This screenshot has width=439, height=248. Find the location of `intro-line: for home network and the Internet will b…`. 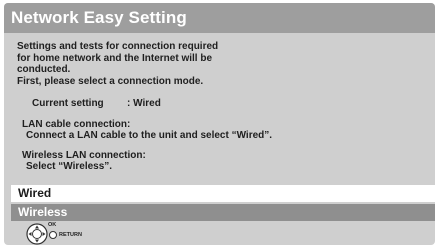

intro-line: for home network and the Internet will b… is located at coordinates (115, 58).